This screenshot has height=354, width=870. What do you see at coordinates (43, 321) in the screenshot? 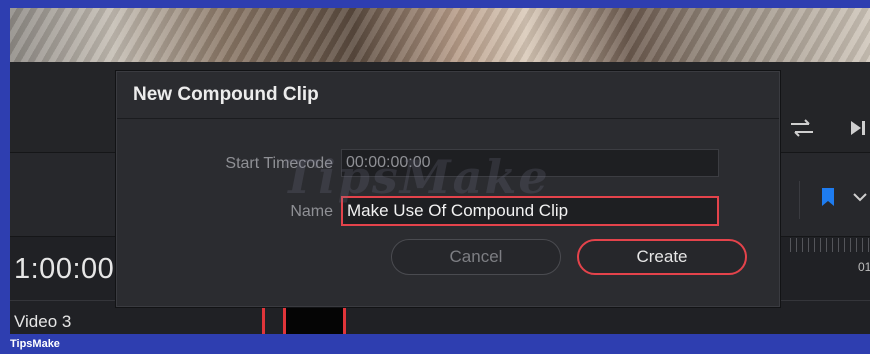
I see `track-label-video-3: Video 3` at bounding box center [43, 321].